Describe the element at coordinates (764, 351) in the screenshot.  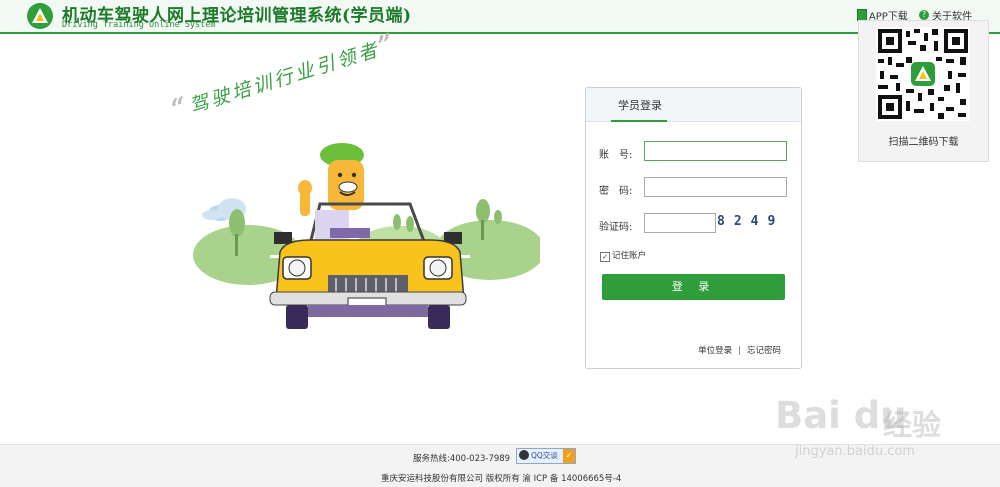
I see `forgot-password-link: 忘记密码` at that location.